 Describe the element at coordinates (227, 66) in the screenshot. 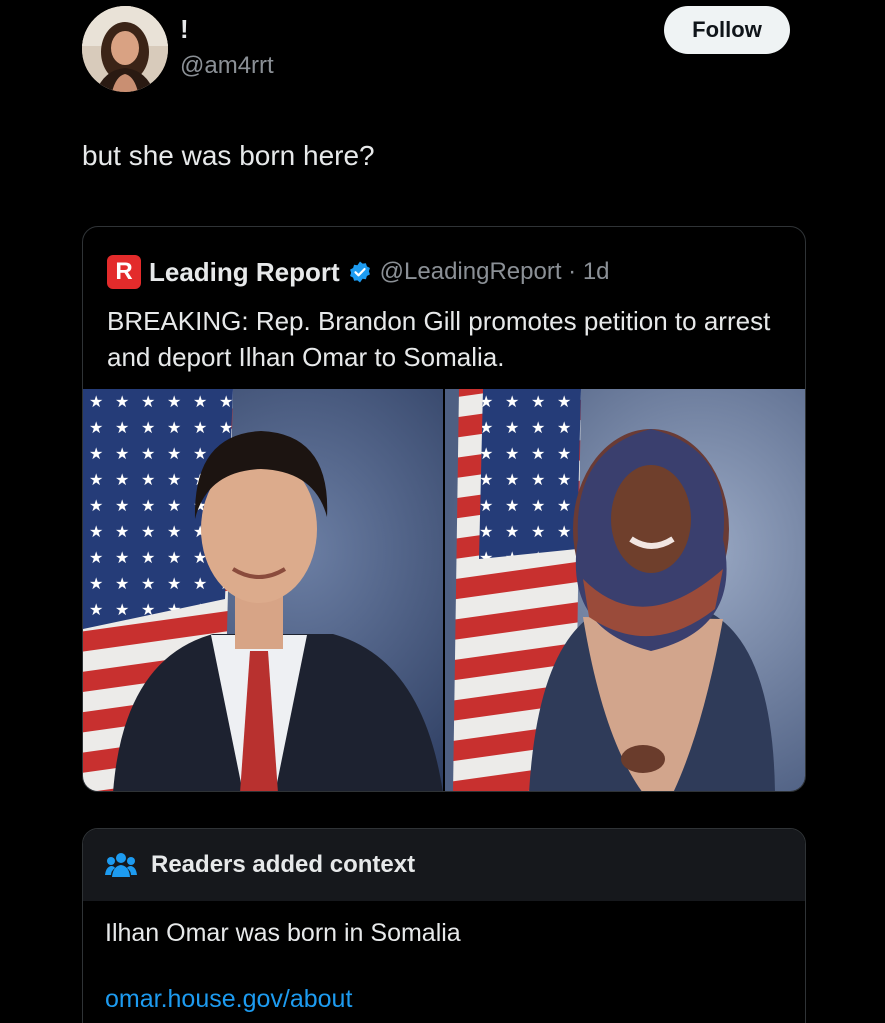

I see `user-handle: @am4rrt` at that location.